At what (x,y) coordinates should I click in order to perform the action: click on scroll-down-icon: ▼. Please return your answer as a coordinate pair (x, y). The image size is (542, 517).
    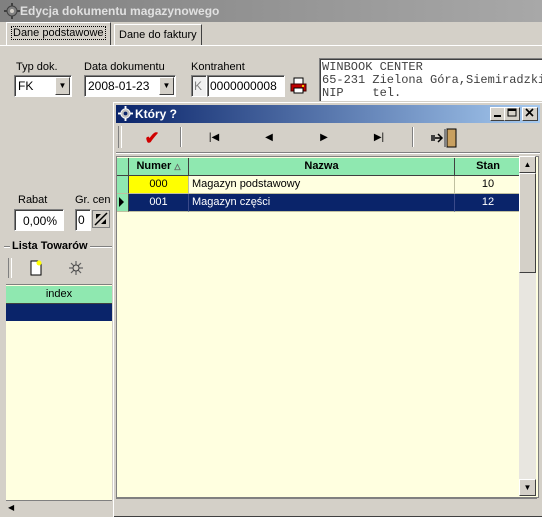
    Looking at the image, I should click on (527, 487).